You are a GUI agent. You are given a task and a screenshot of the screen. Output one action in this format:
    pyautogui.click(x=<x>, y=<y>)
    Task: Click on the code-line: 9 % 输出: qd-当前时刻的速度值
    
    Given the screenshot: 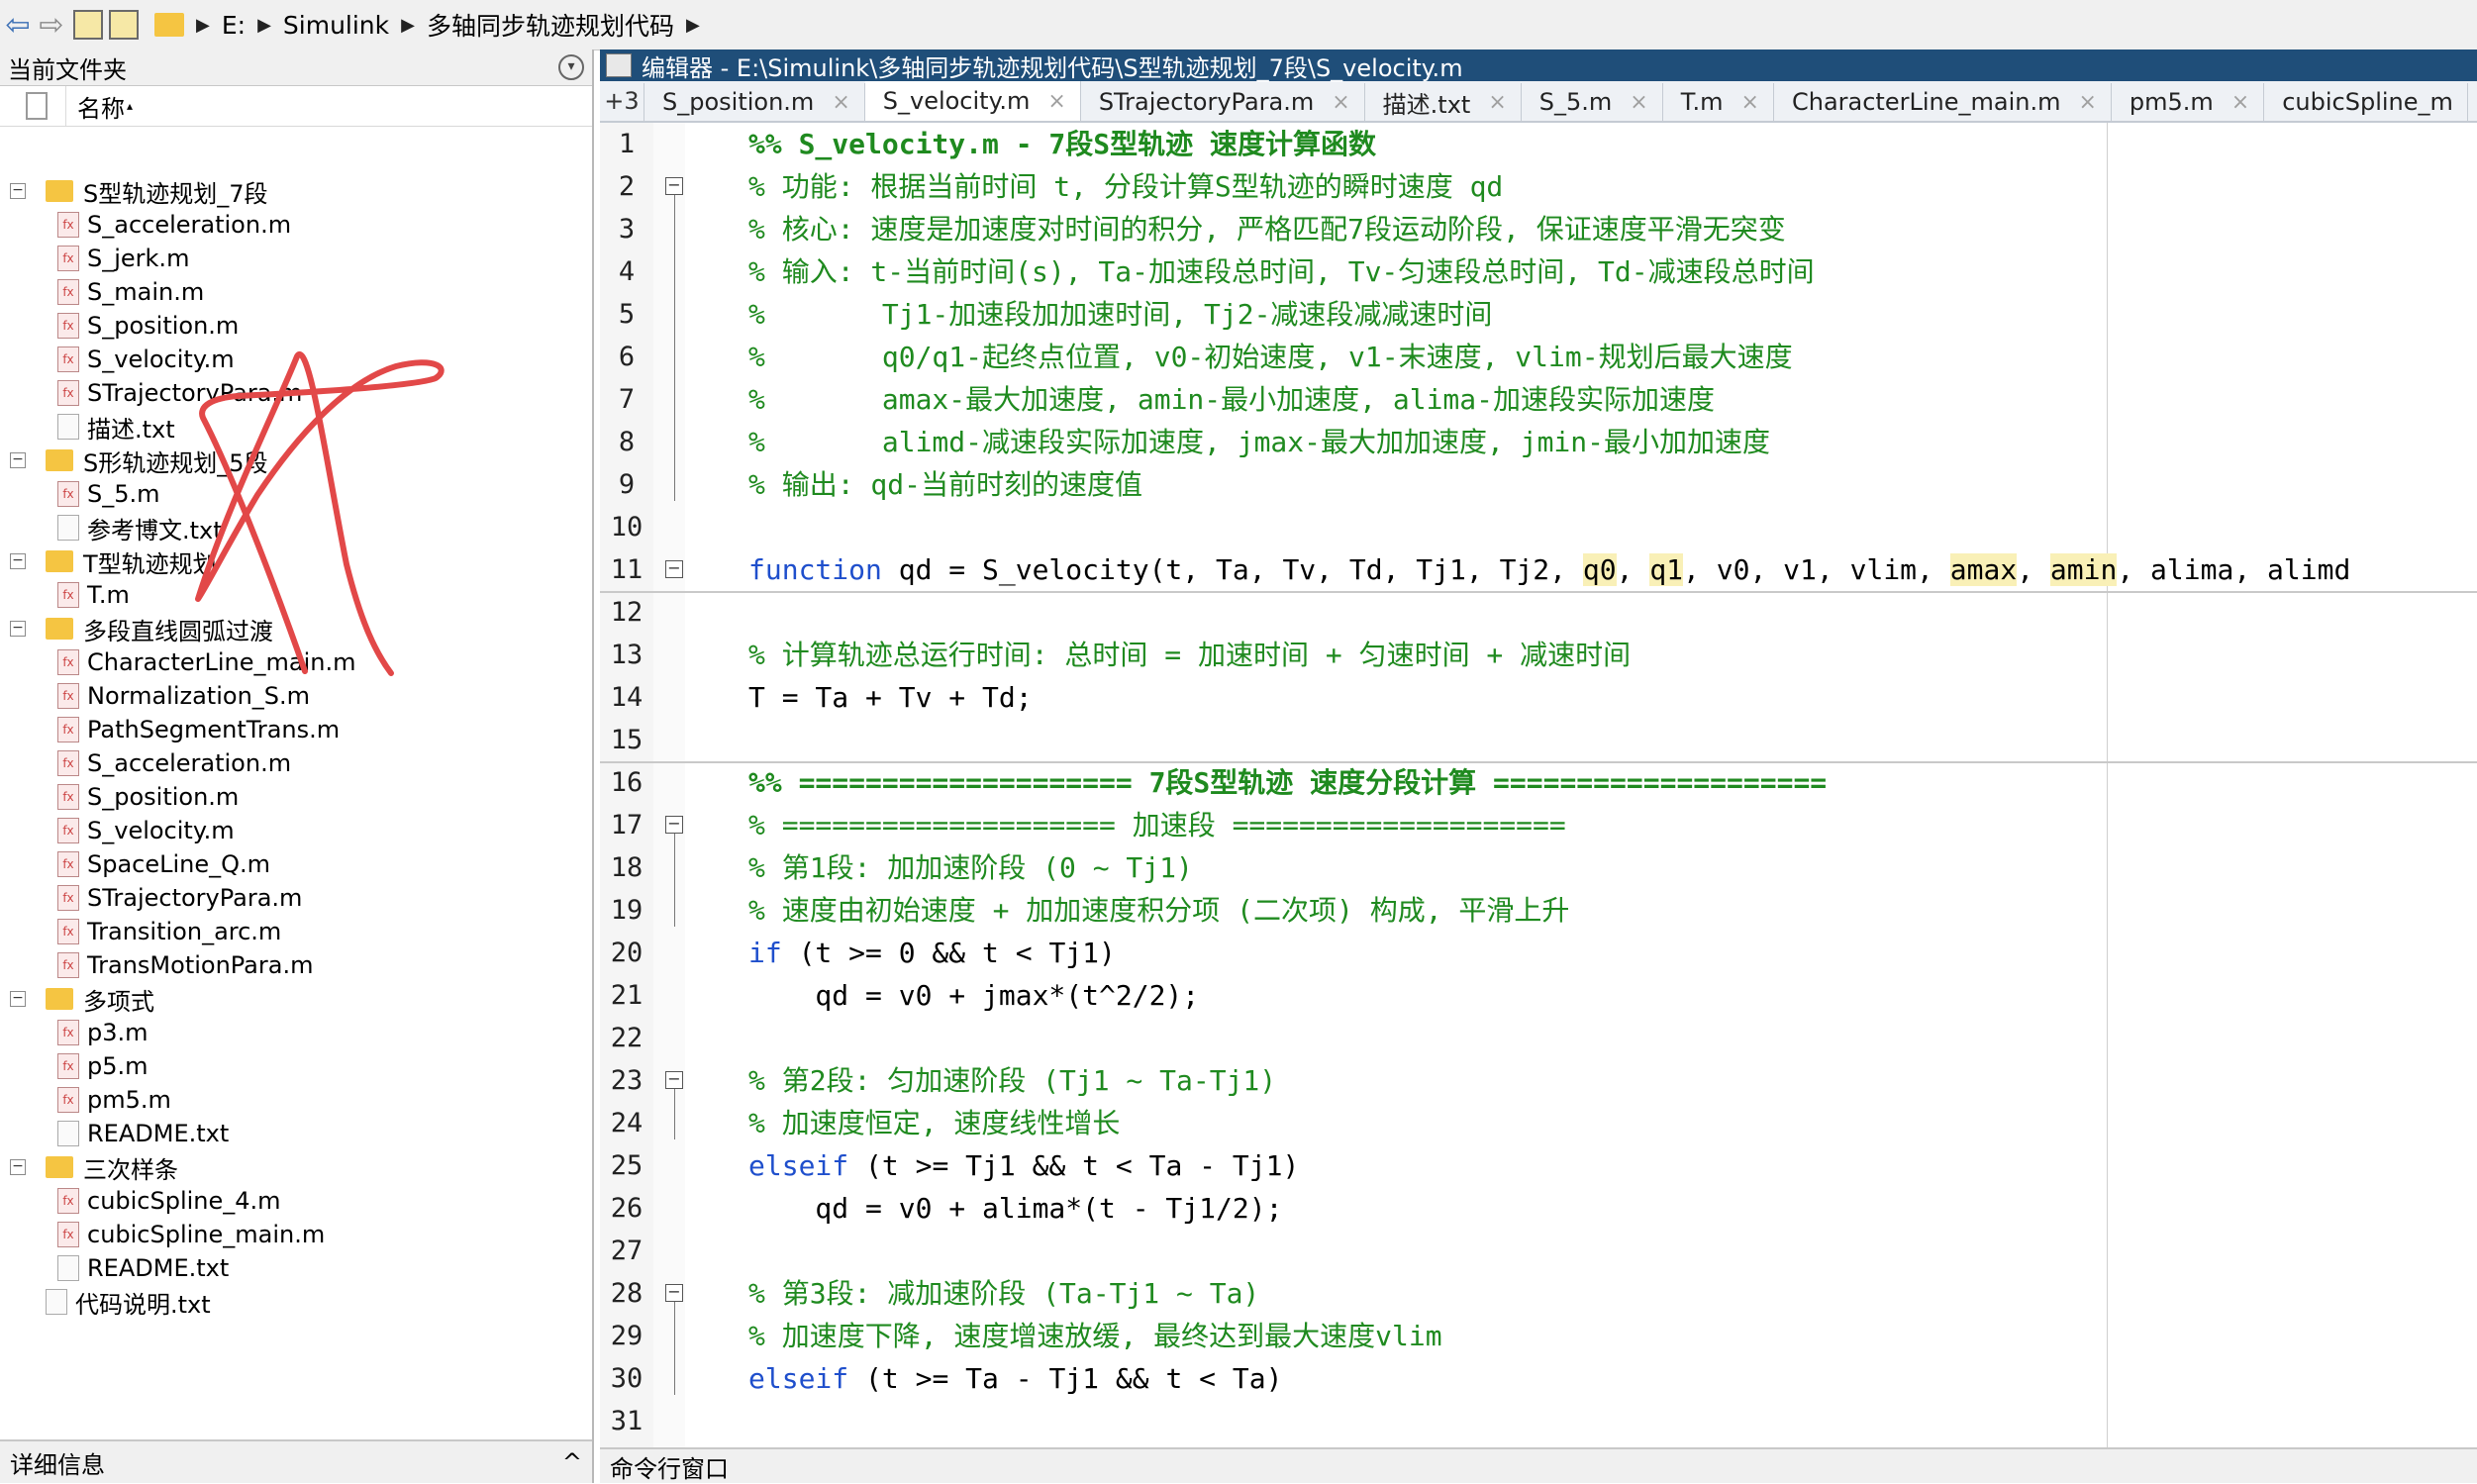 What is the action you would take?
    pyautogui.click(x=1538, y=484)
    